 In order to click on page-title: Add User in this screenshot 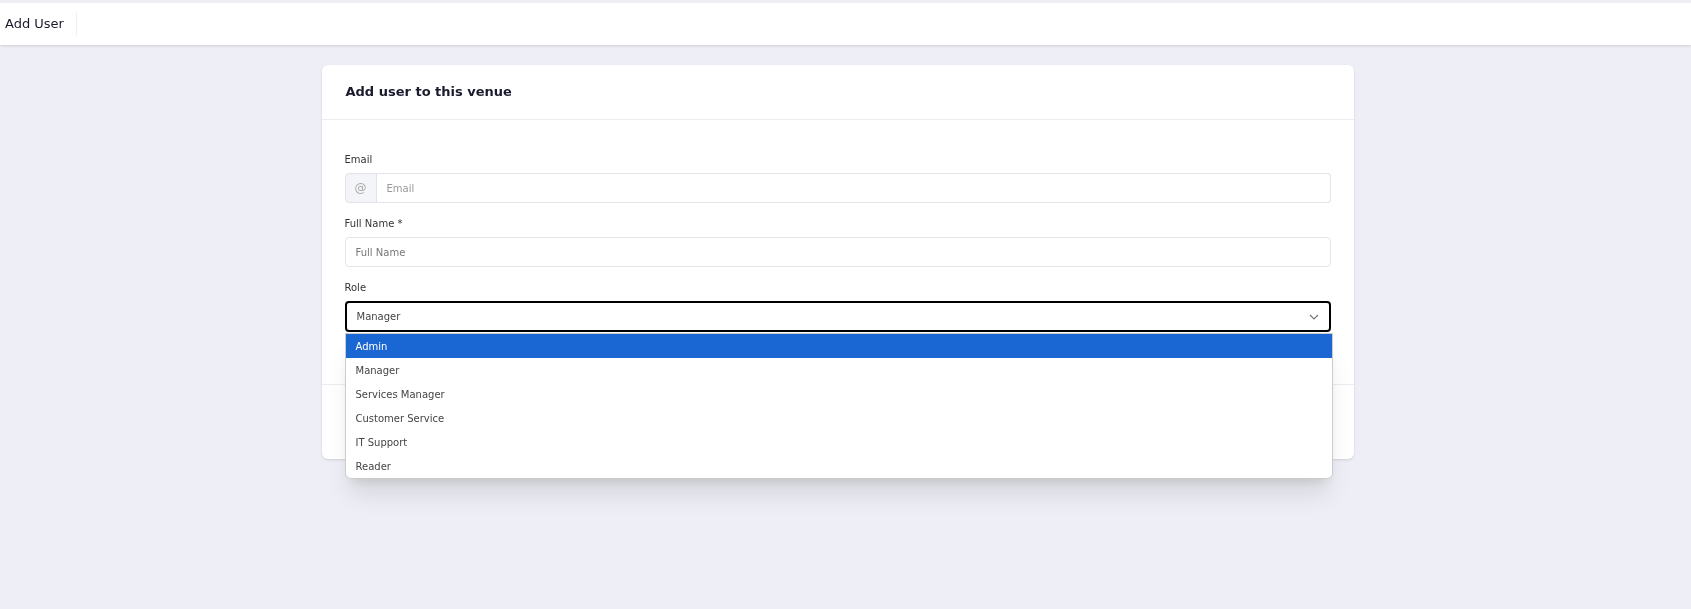, I will do `click(34, 24)`.